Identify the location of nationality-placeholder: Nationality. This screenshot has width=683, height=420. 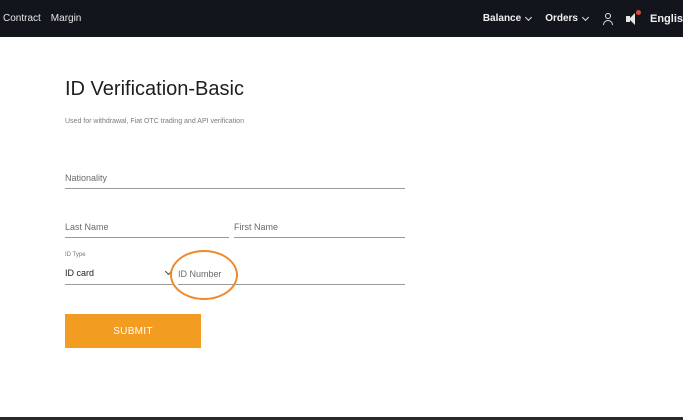
(86, 178).